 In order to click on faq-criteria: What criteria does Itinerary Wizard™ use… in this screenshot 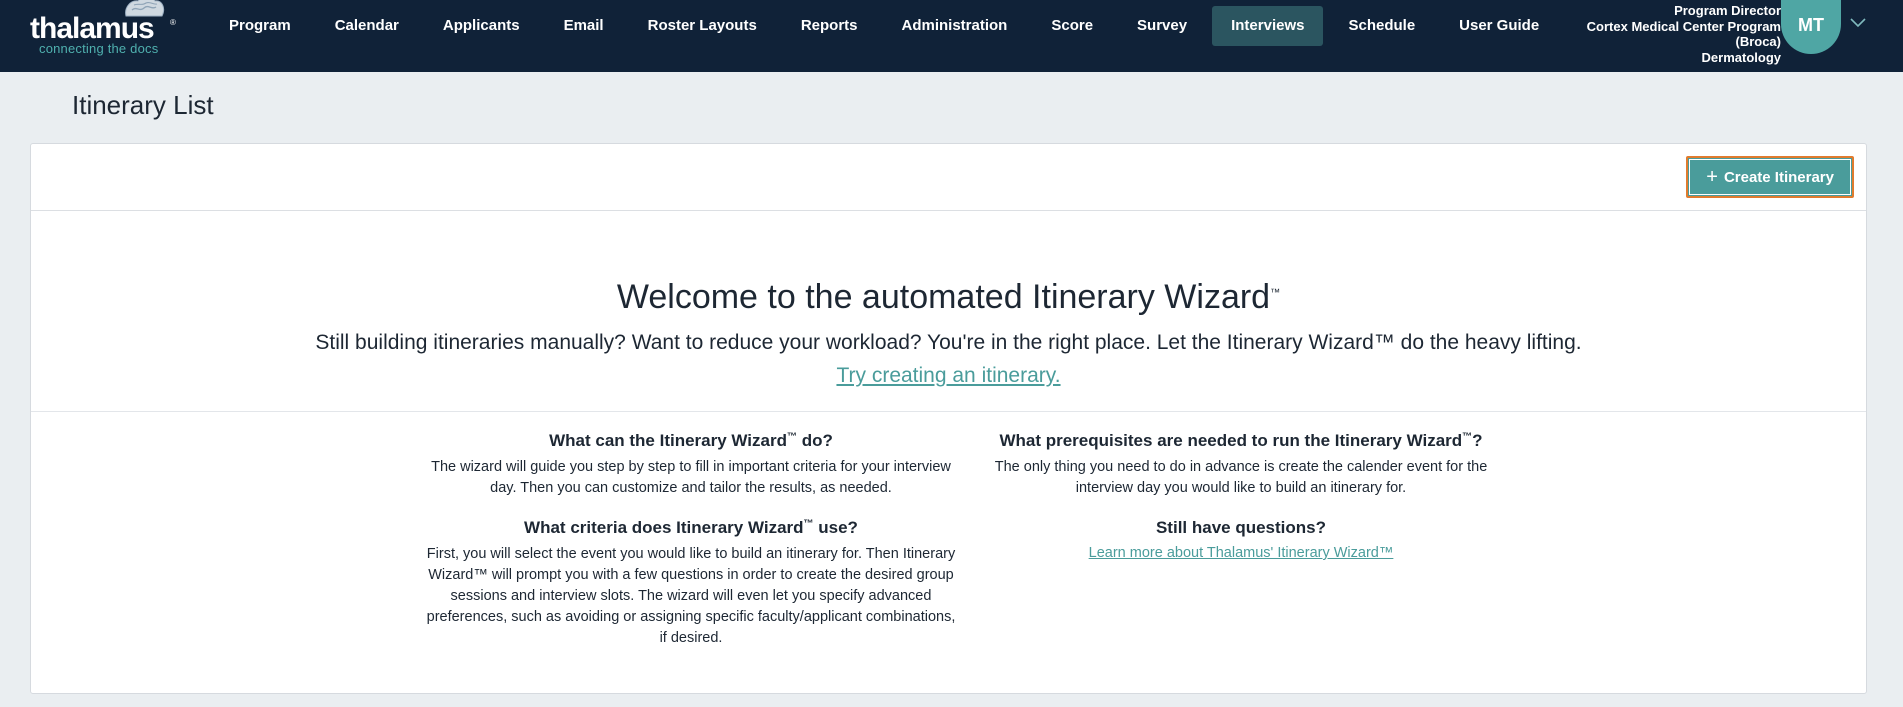, I will do `click(691, 583)`.